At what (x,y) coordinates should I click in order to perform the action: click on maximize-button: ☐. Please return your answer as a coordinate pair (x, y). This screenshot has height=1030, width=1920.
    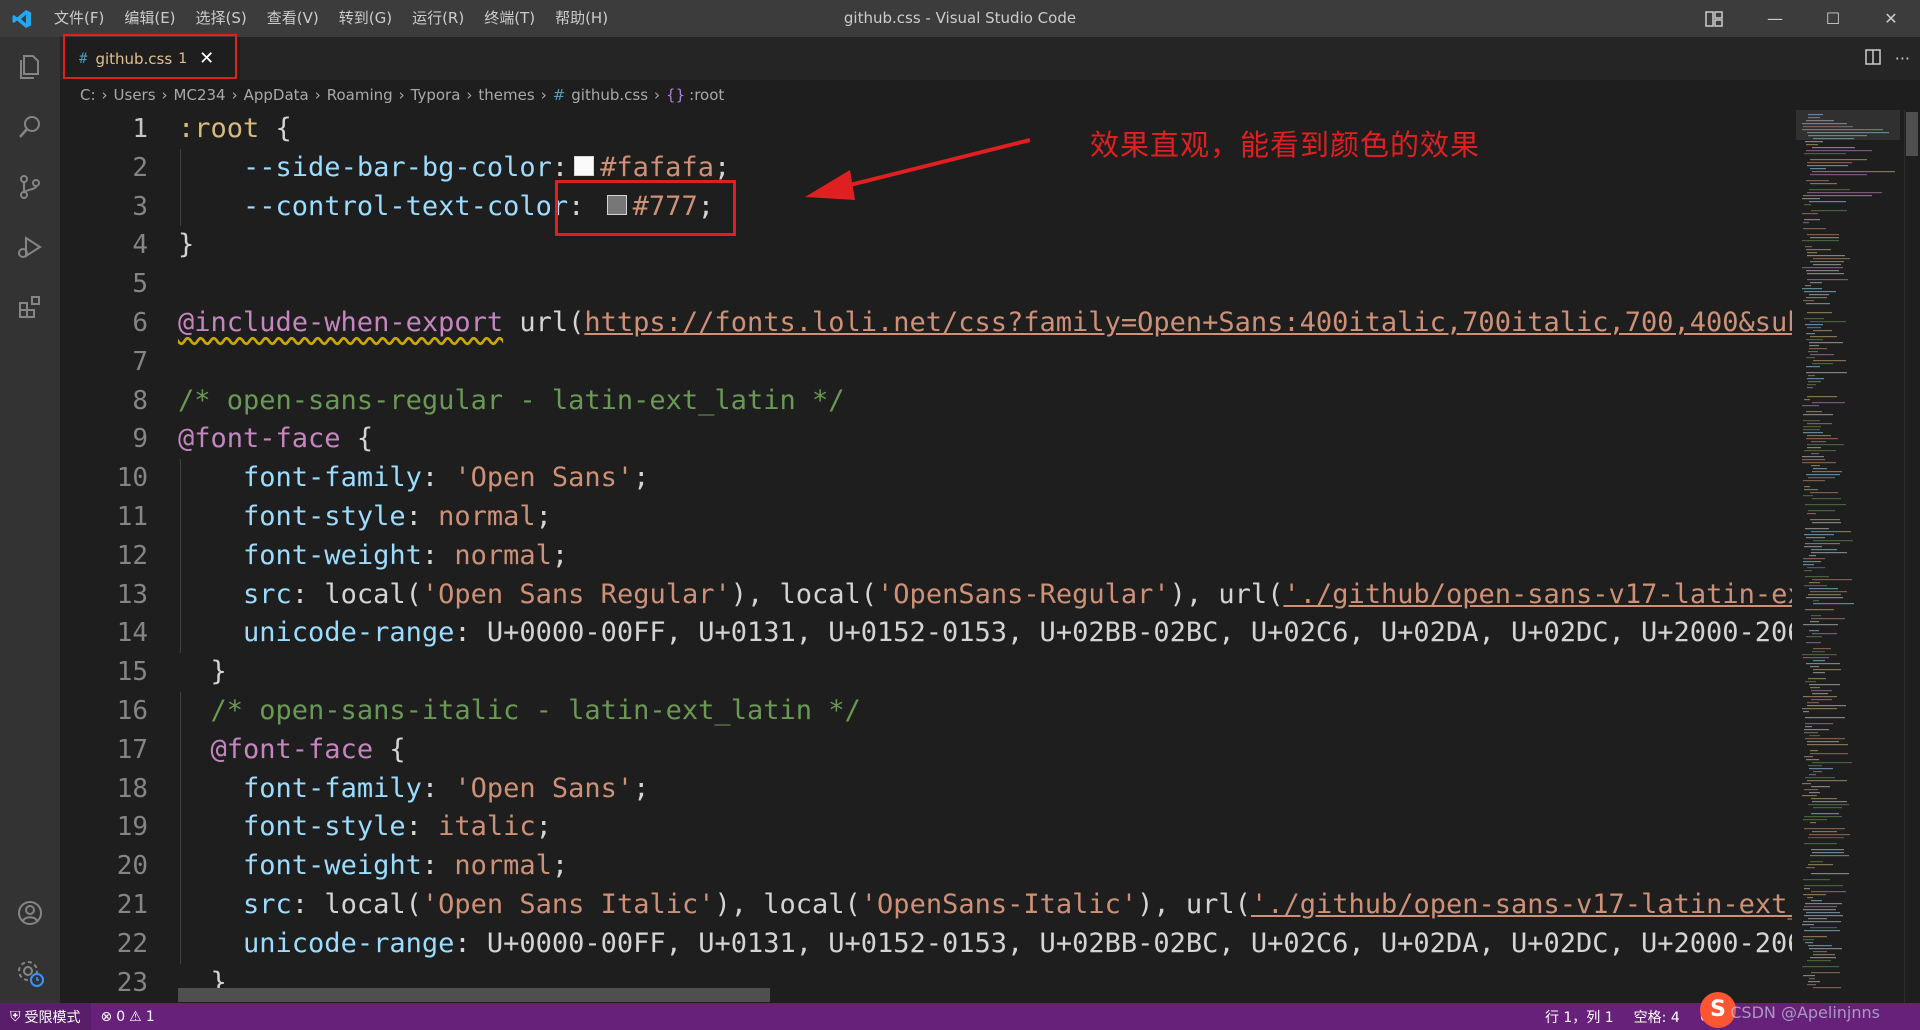
    Looking at the image, I should click on (1833, 18).